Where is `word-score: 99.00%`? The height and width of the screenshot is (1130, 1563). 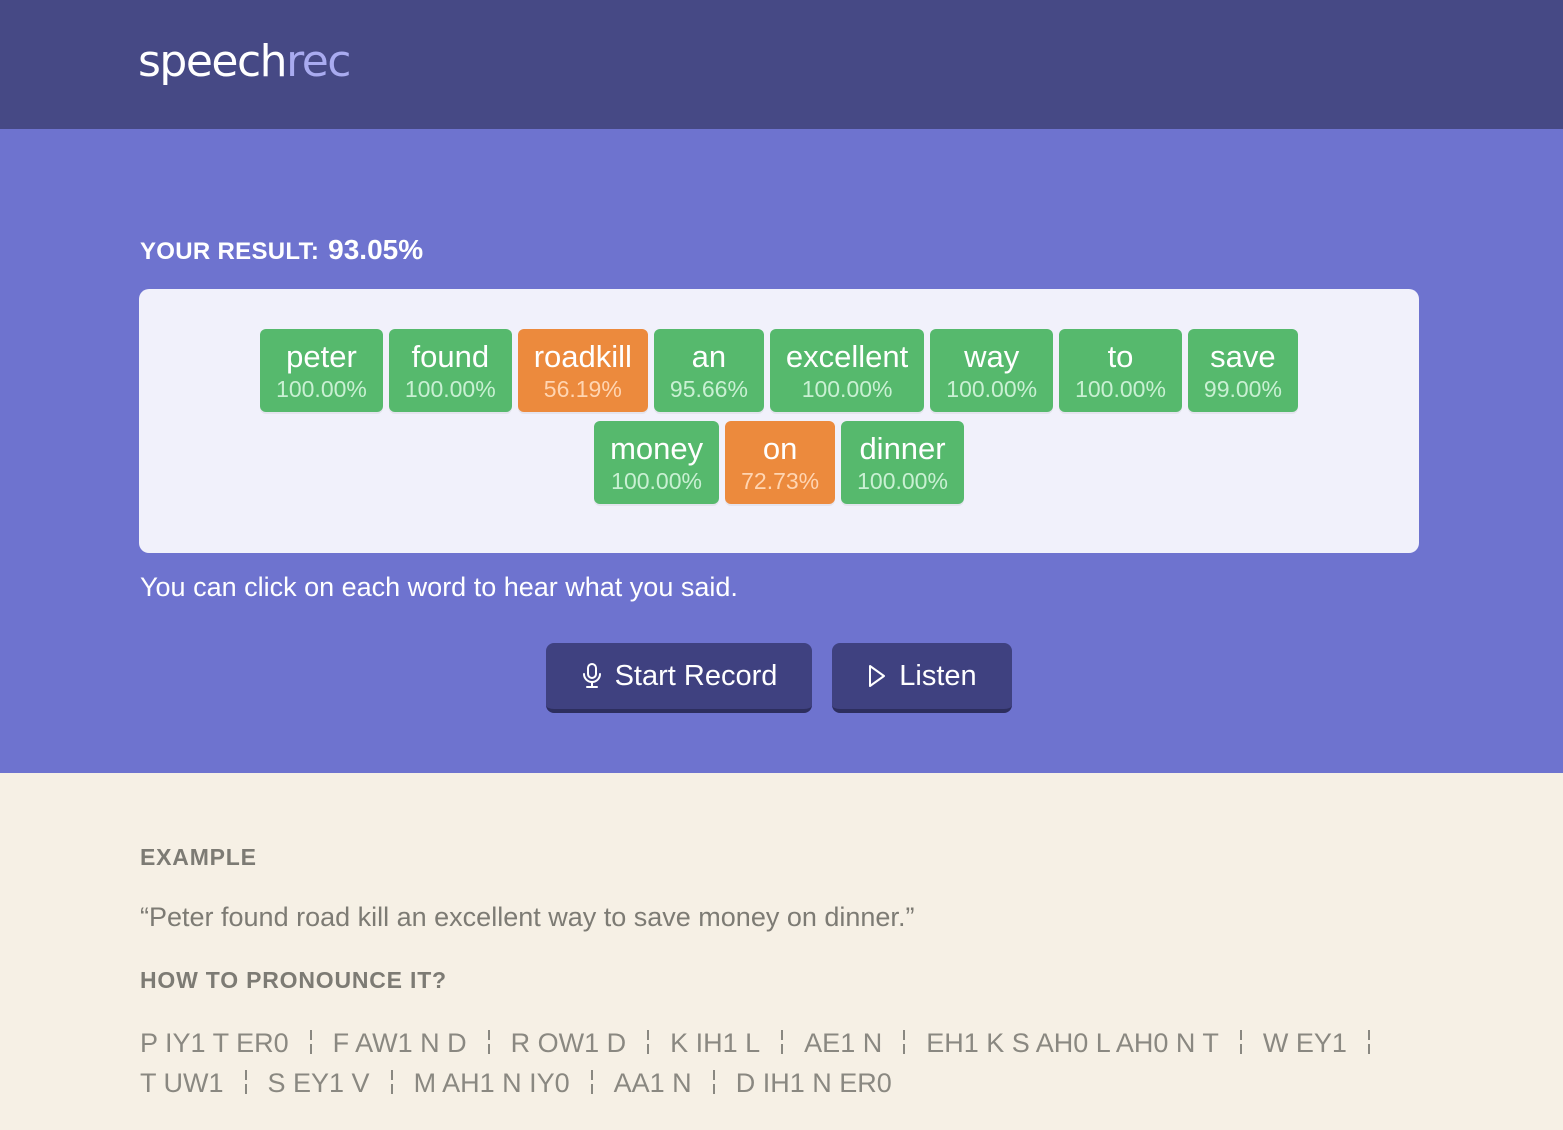 word-score: 99.00% is located at coordinates (1242, 389).